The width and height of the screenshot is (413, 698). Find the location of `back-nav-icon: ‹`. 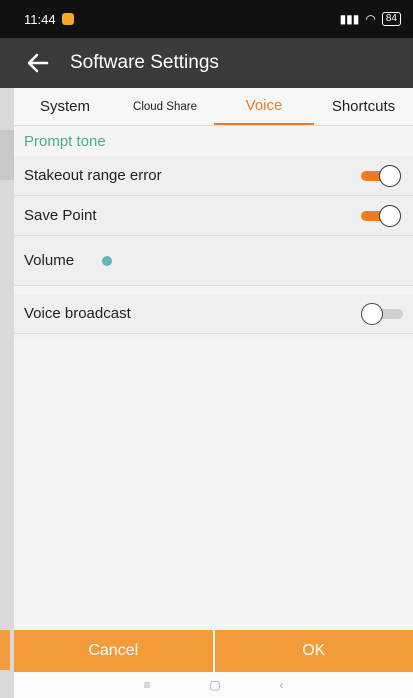

back-nav-icon: ‹ is located at coordinates (282, 685).